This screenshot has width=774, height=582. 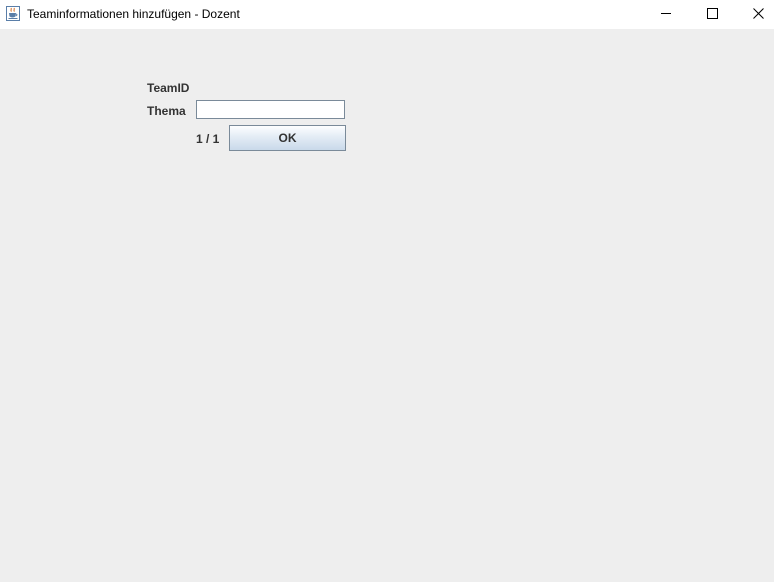 What do you see at coordinates (133, 14) in the screenshot?
I see `window-title: Teaminformationen hinzufügen - Dozent` at bounding box center [133, 14].